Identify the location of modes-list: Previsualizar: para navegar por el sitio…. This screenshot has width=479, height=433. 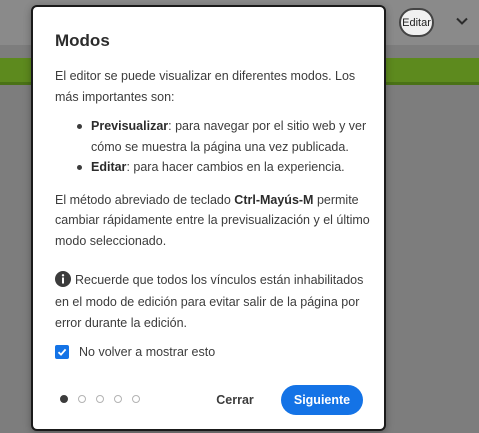
(212, 147).